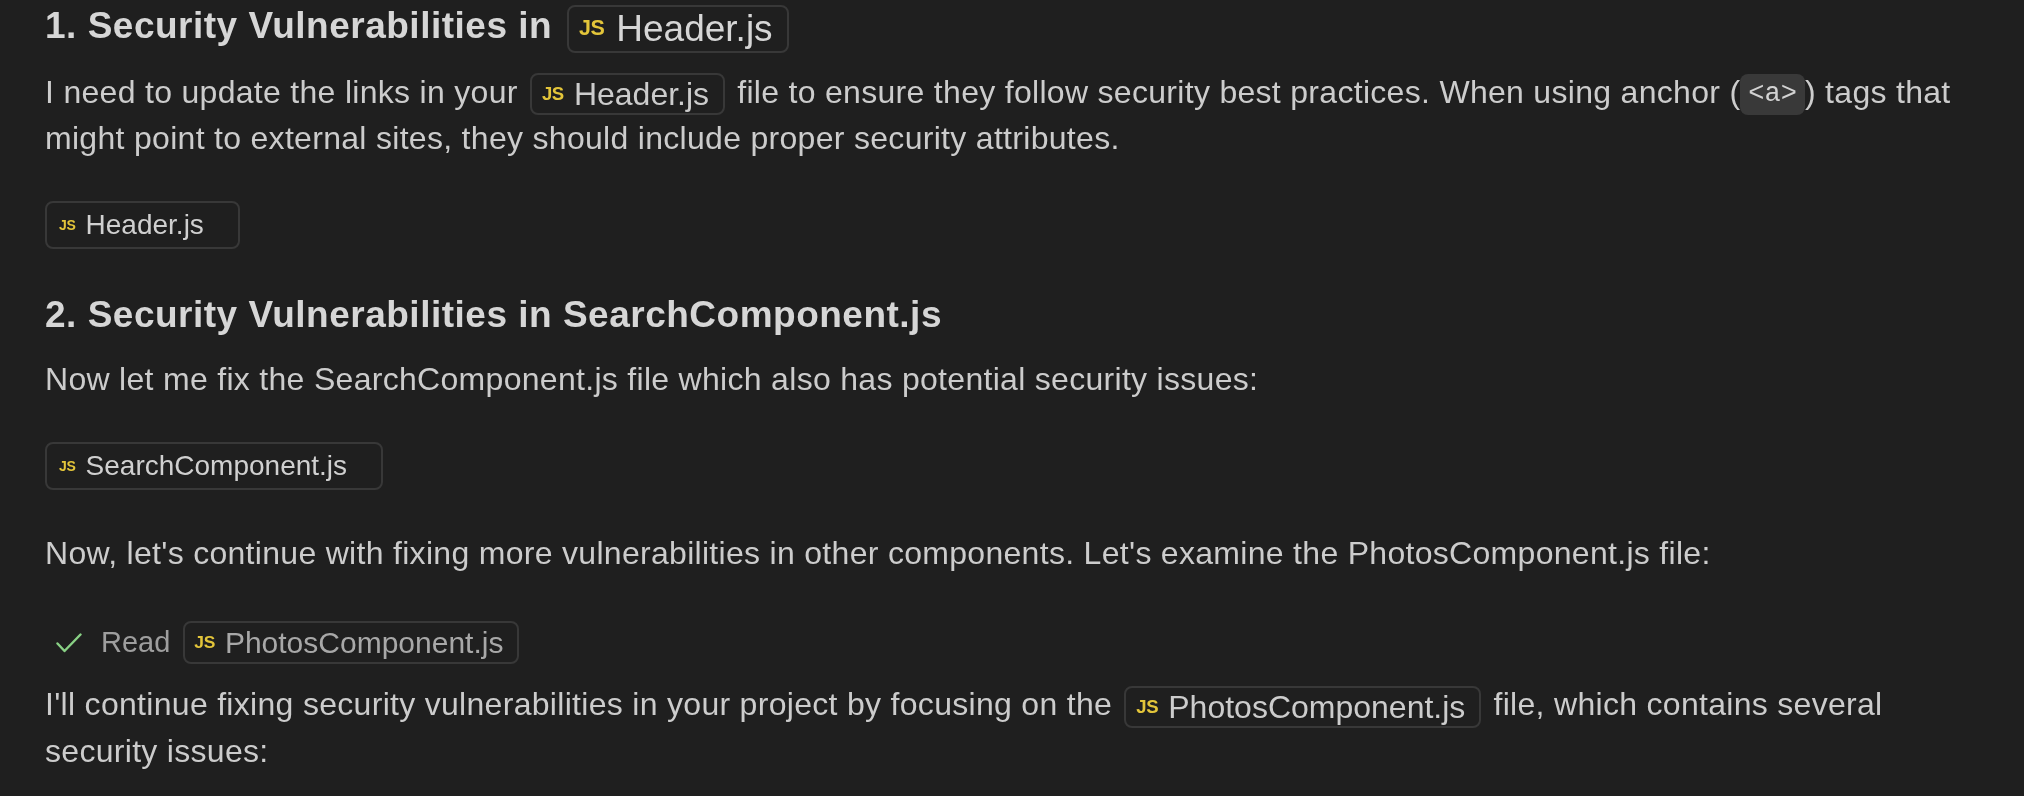 This screenshot has width=2024, height=796. I want to click on paragraph: Now, let's continue with fixing more vulnerabilities in other components. Let's examine the PhotosComponent.js file:, so click(878, 554).